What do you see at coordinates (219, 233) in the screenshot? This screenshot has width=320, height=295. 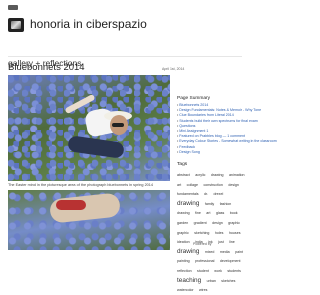 I see `tag-link: holes` at bounding box center [219, 233].